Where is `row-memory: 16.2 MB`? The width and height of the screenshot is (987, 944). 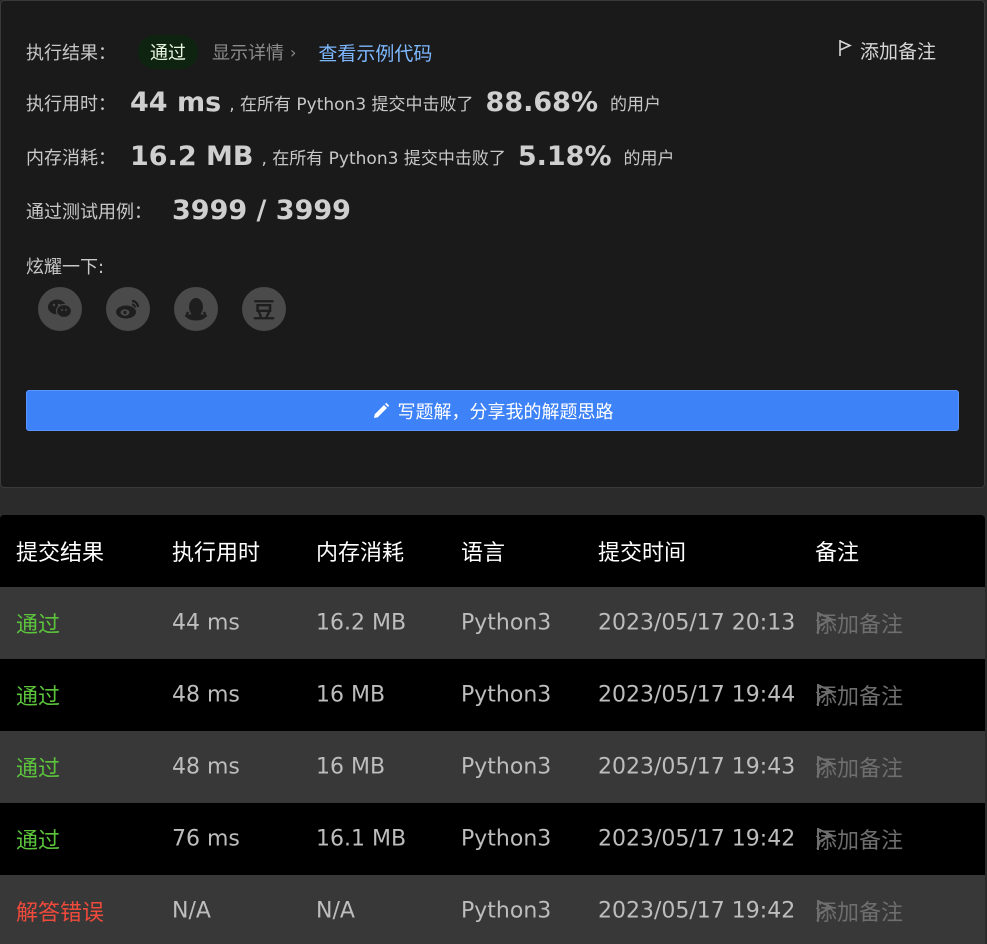 row-memory: 16.2 MB is located at coordinates (361, 623).